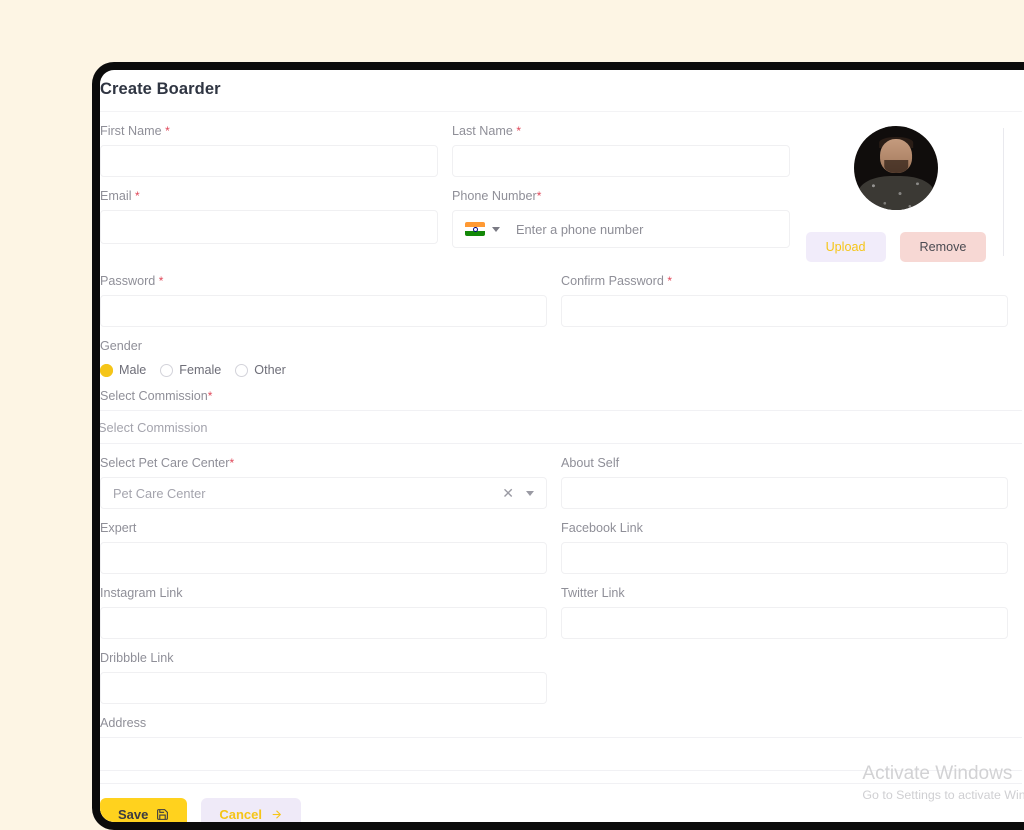  Describe the element at coordinates (133, 370) in the screenshot. I see `gender-option-male-label: Male` at that location.